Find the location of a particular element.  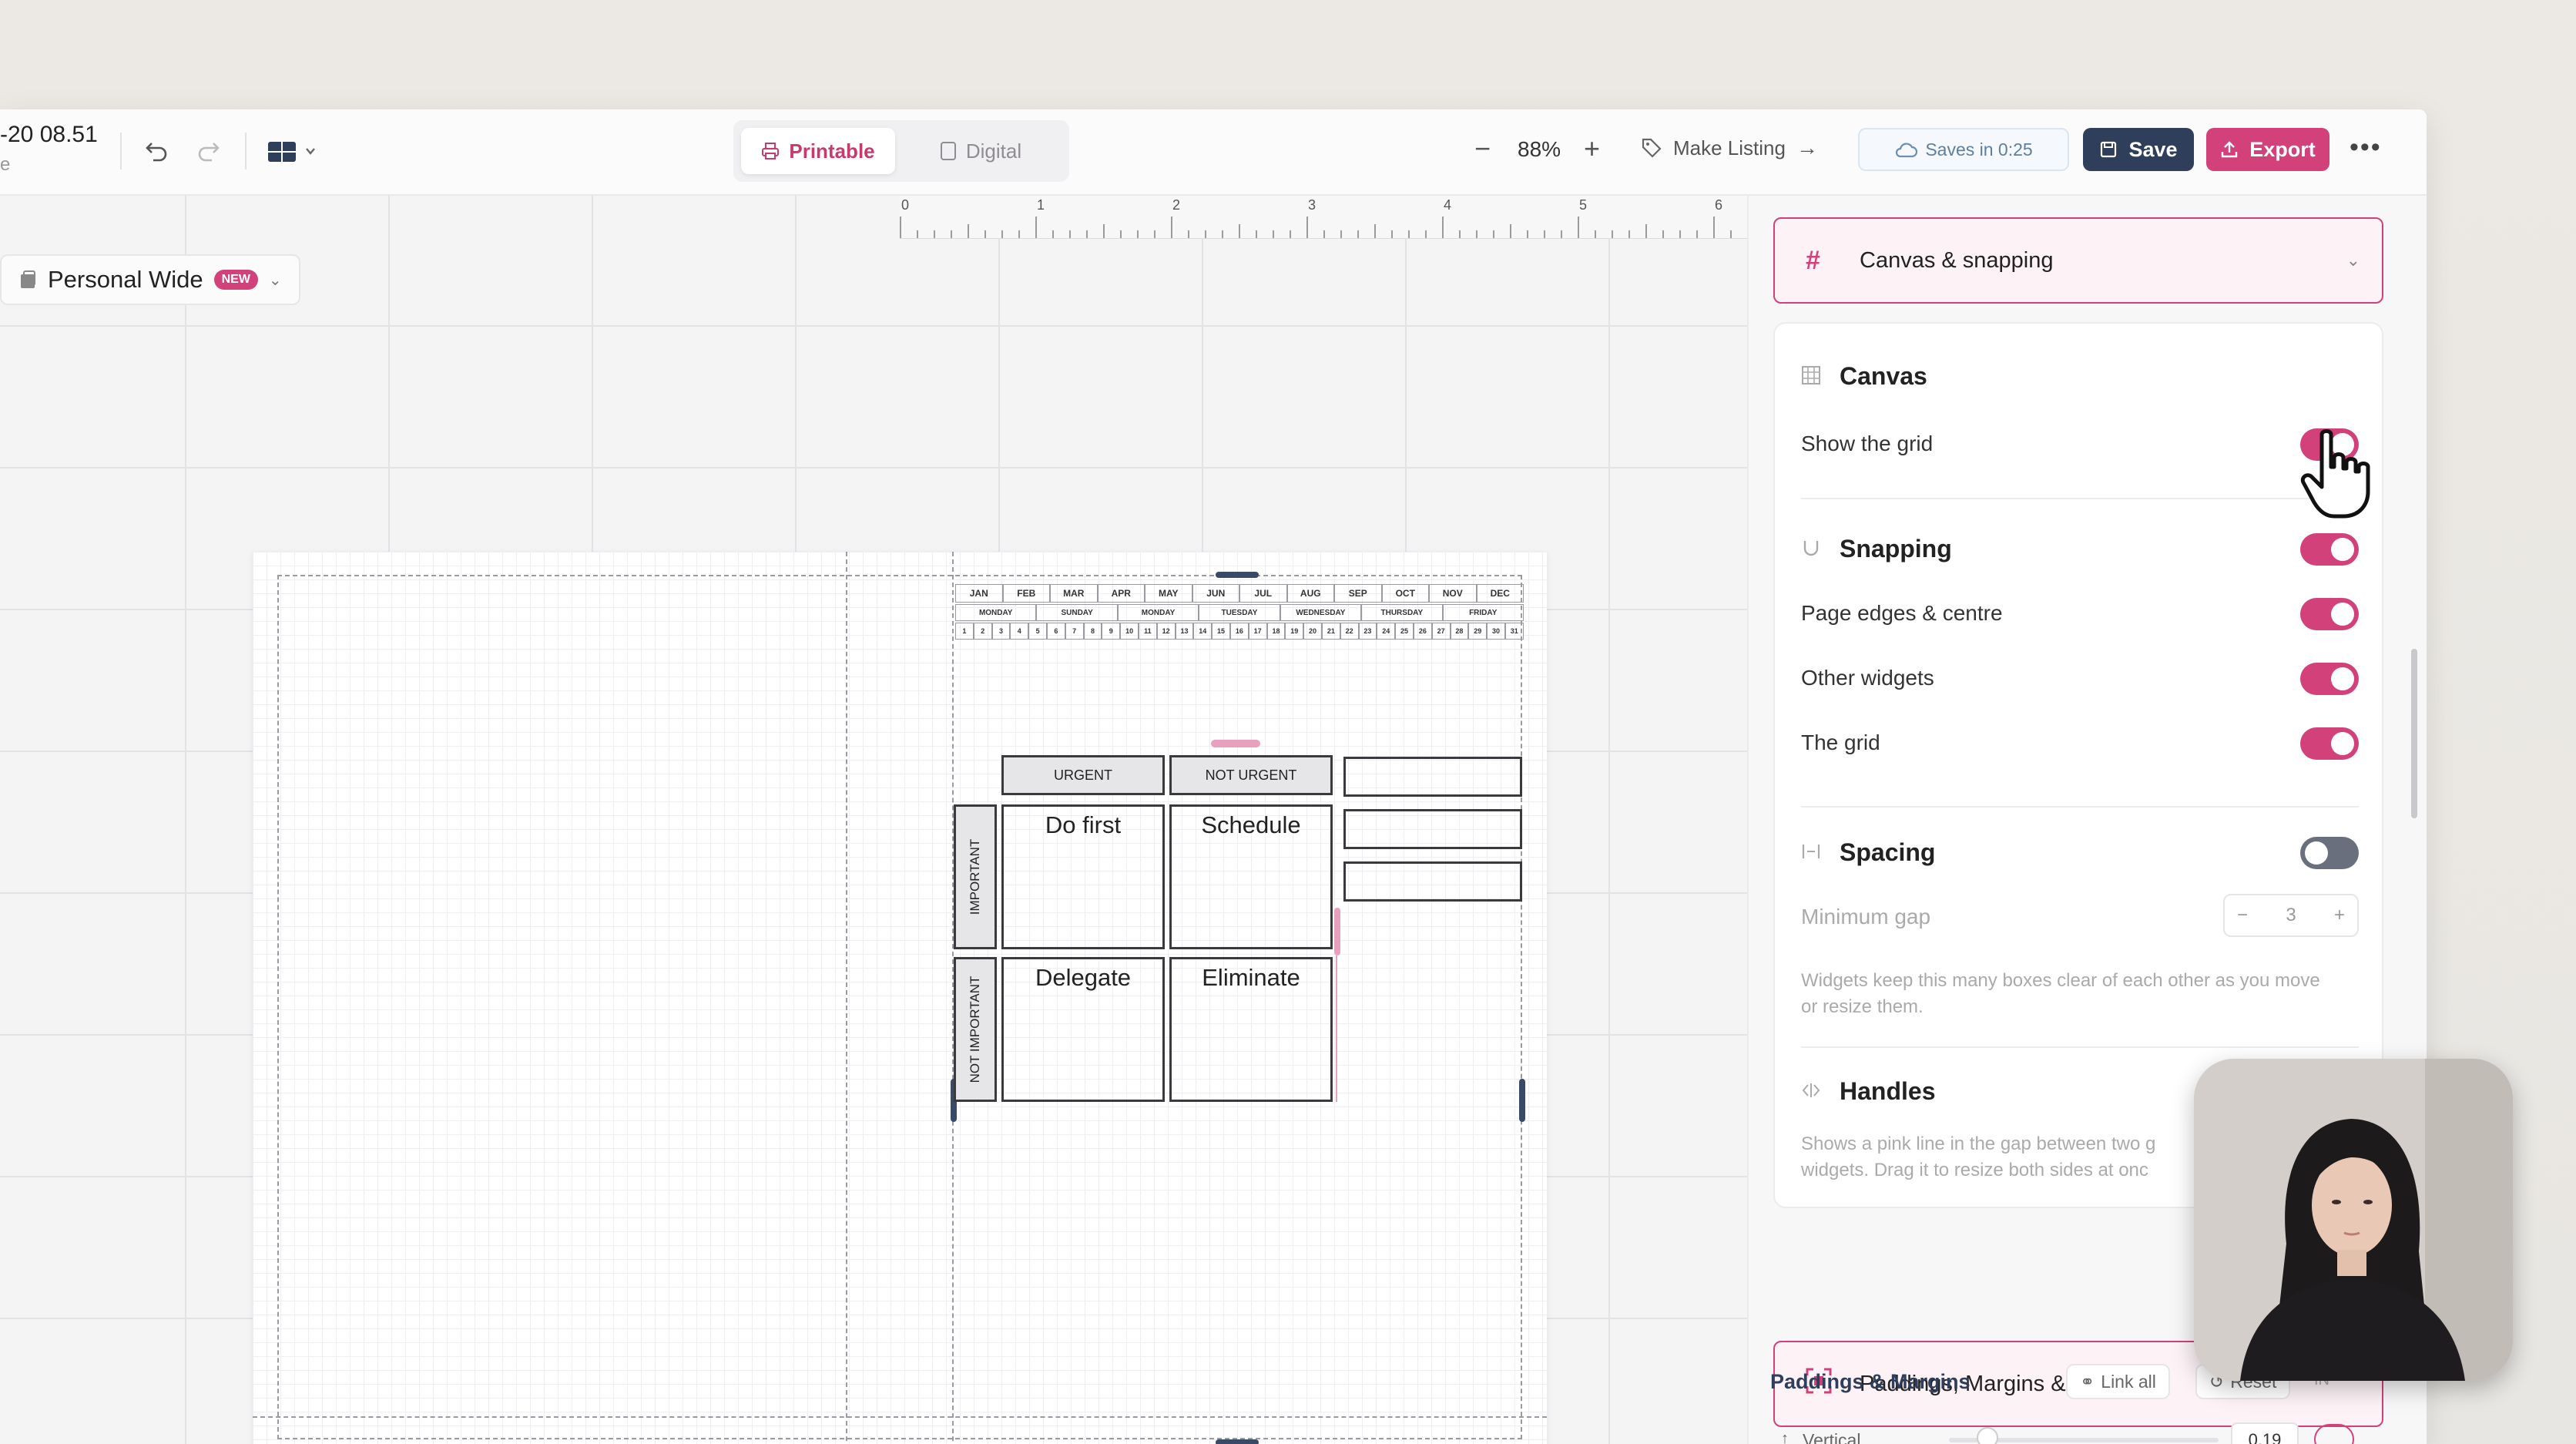

snapping-toggle is located at coordinates (2329, 549).